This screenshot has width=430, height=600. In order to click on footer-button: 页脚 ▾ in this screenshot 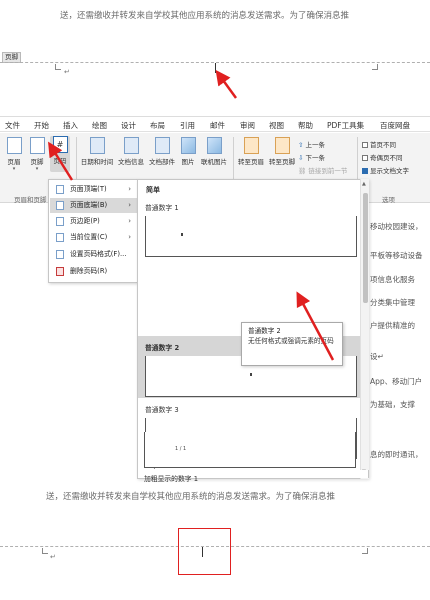, I will do `click(37, 154)`.